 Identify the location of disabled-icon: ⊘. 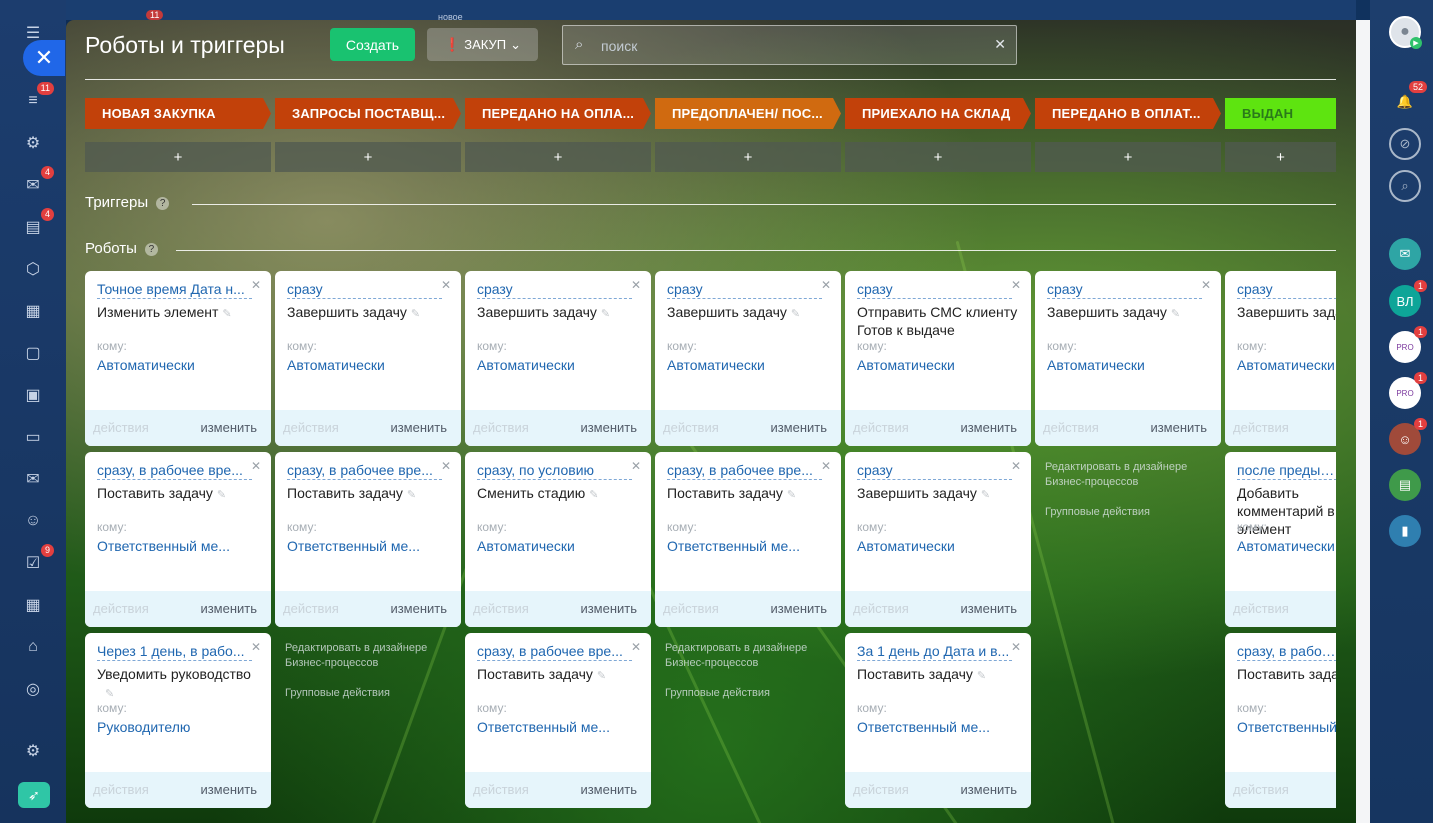
(1405, 144).